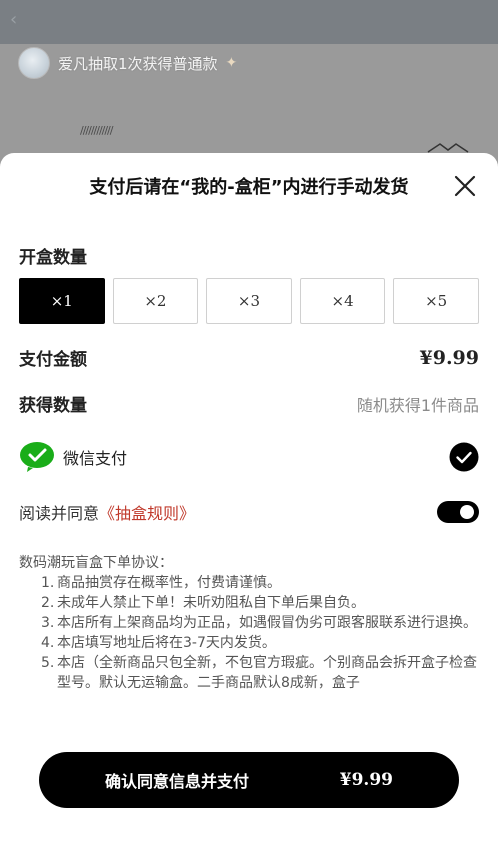 Image resolution: width=498 pixels, height=842 pixels. What do you see at coordinates (211, 603) in the screenshot?
I see `protocol-item-text: 未成年人禁止下单！未听劝阻私自下单后果自负。` at bounding box center [211, 603].